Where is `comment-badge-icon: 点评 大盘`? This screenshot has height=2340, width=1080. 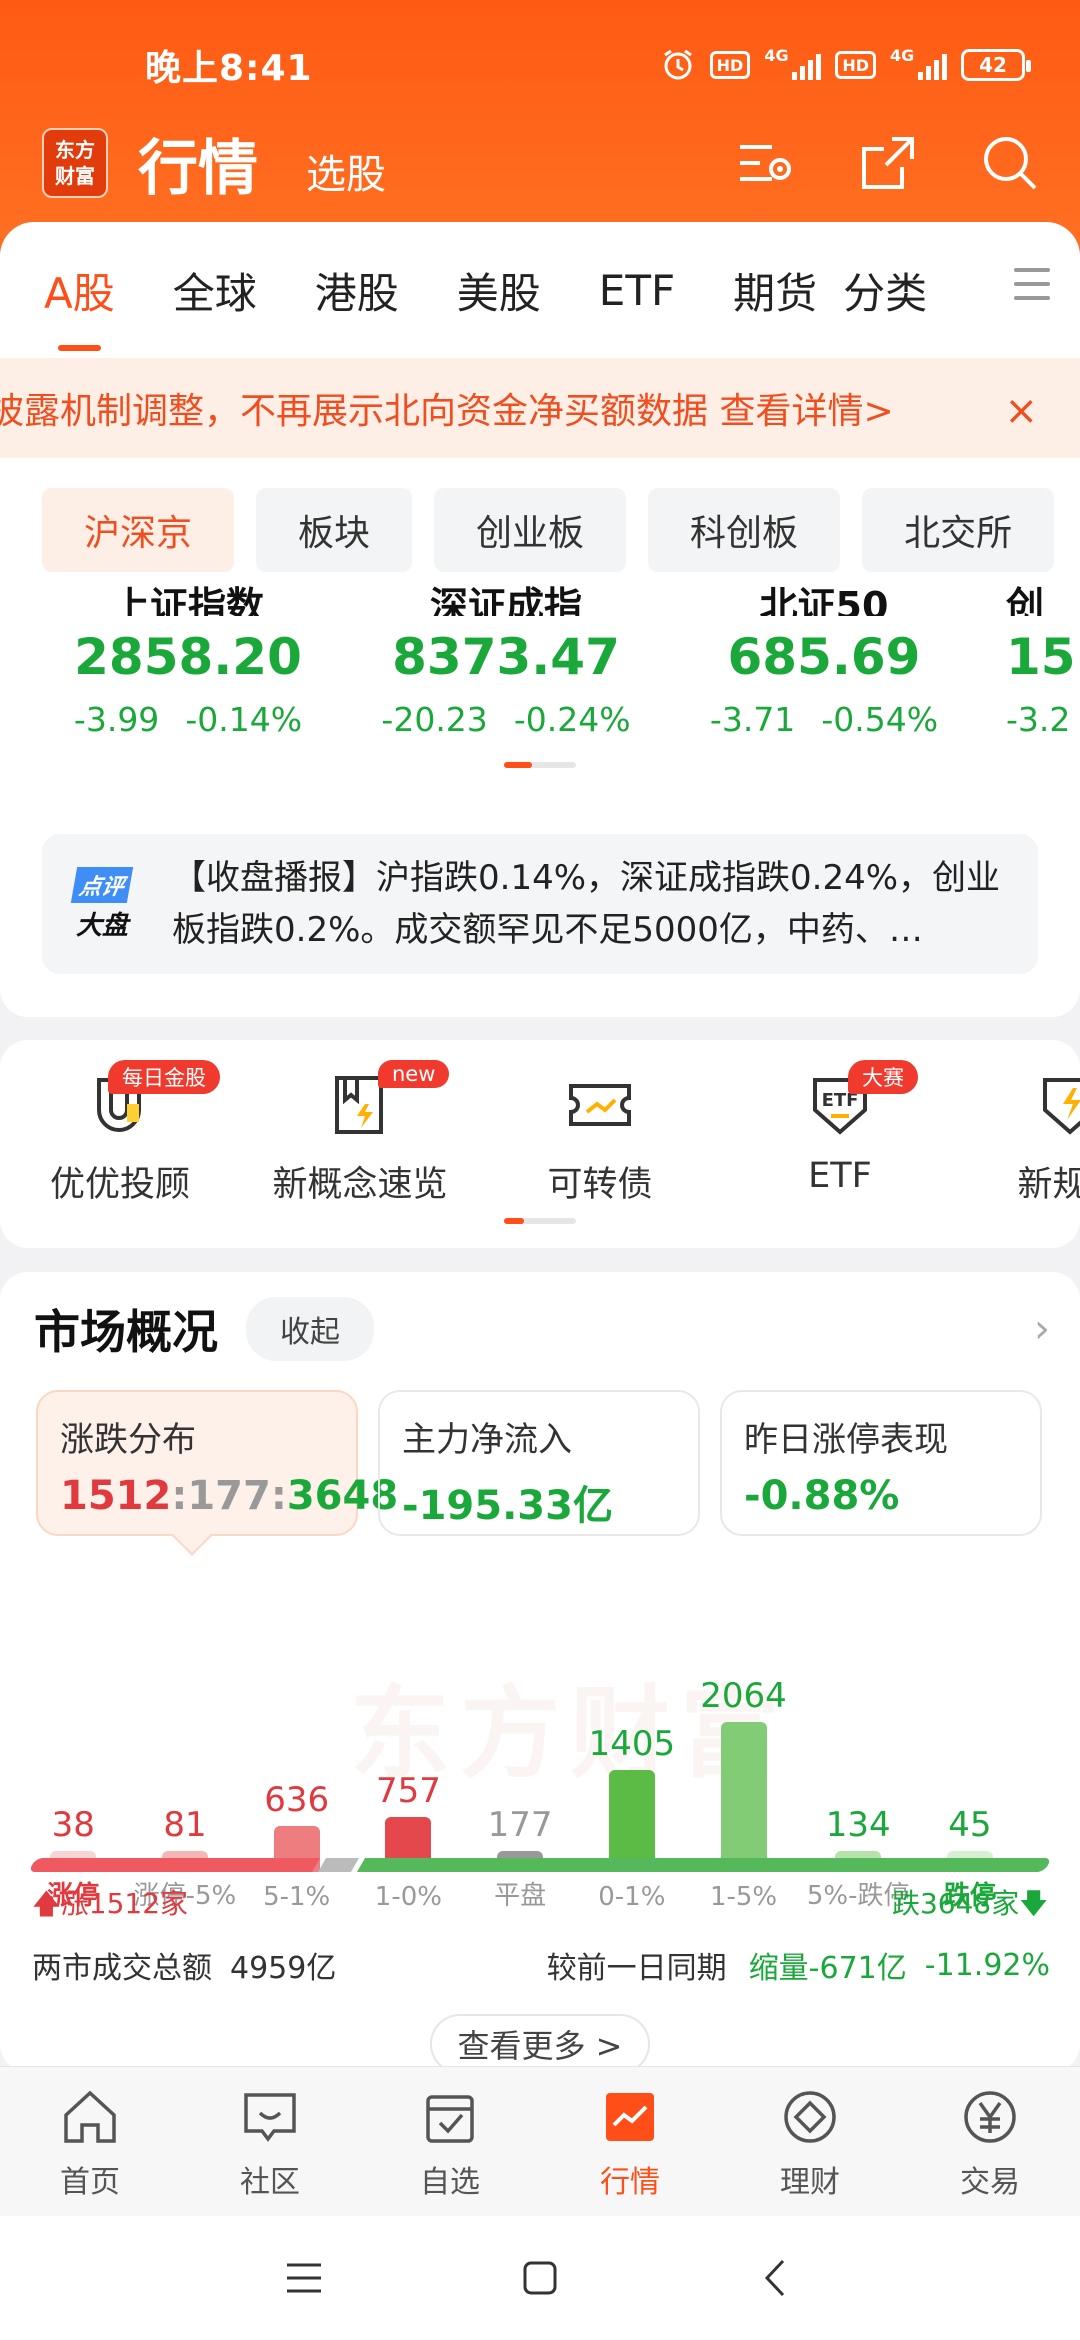 comment-badge-icon: 点评 大盘 is located at coordinates (102, 904).